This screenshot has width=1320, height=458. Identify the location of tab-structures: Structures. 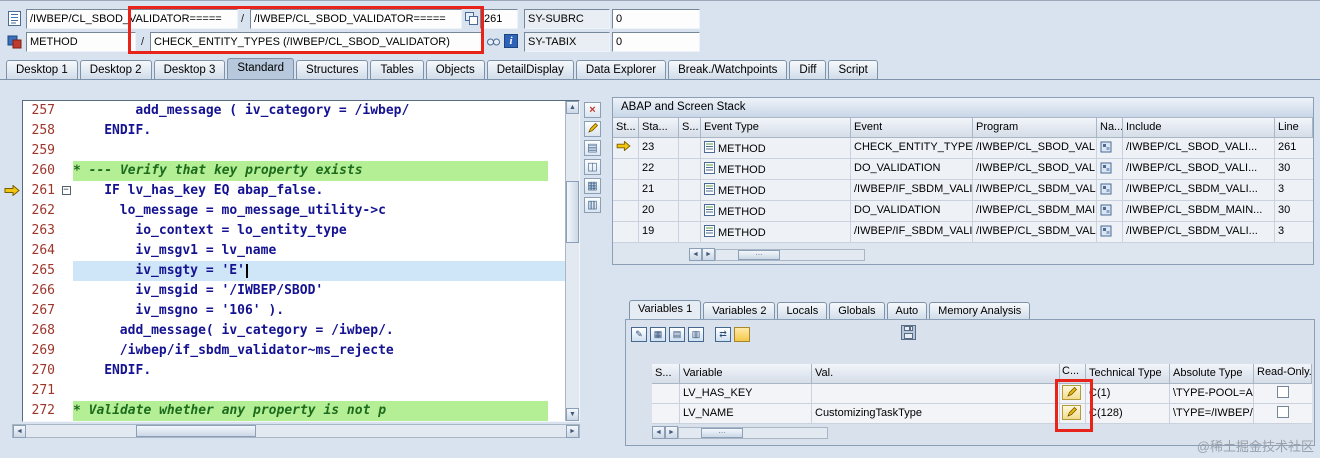
(332, 70).